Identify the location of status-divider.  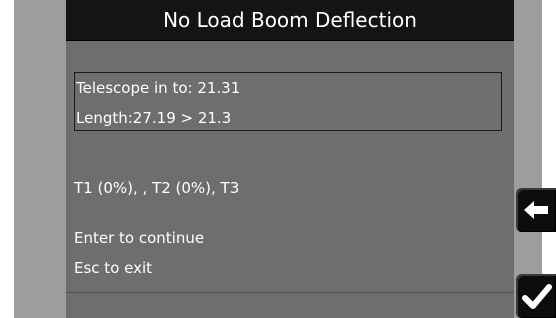
(290, 292).